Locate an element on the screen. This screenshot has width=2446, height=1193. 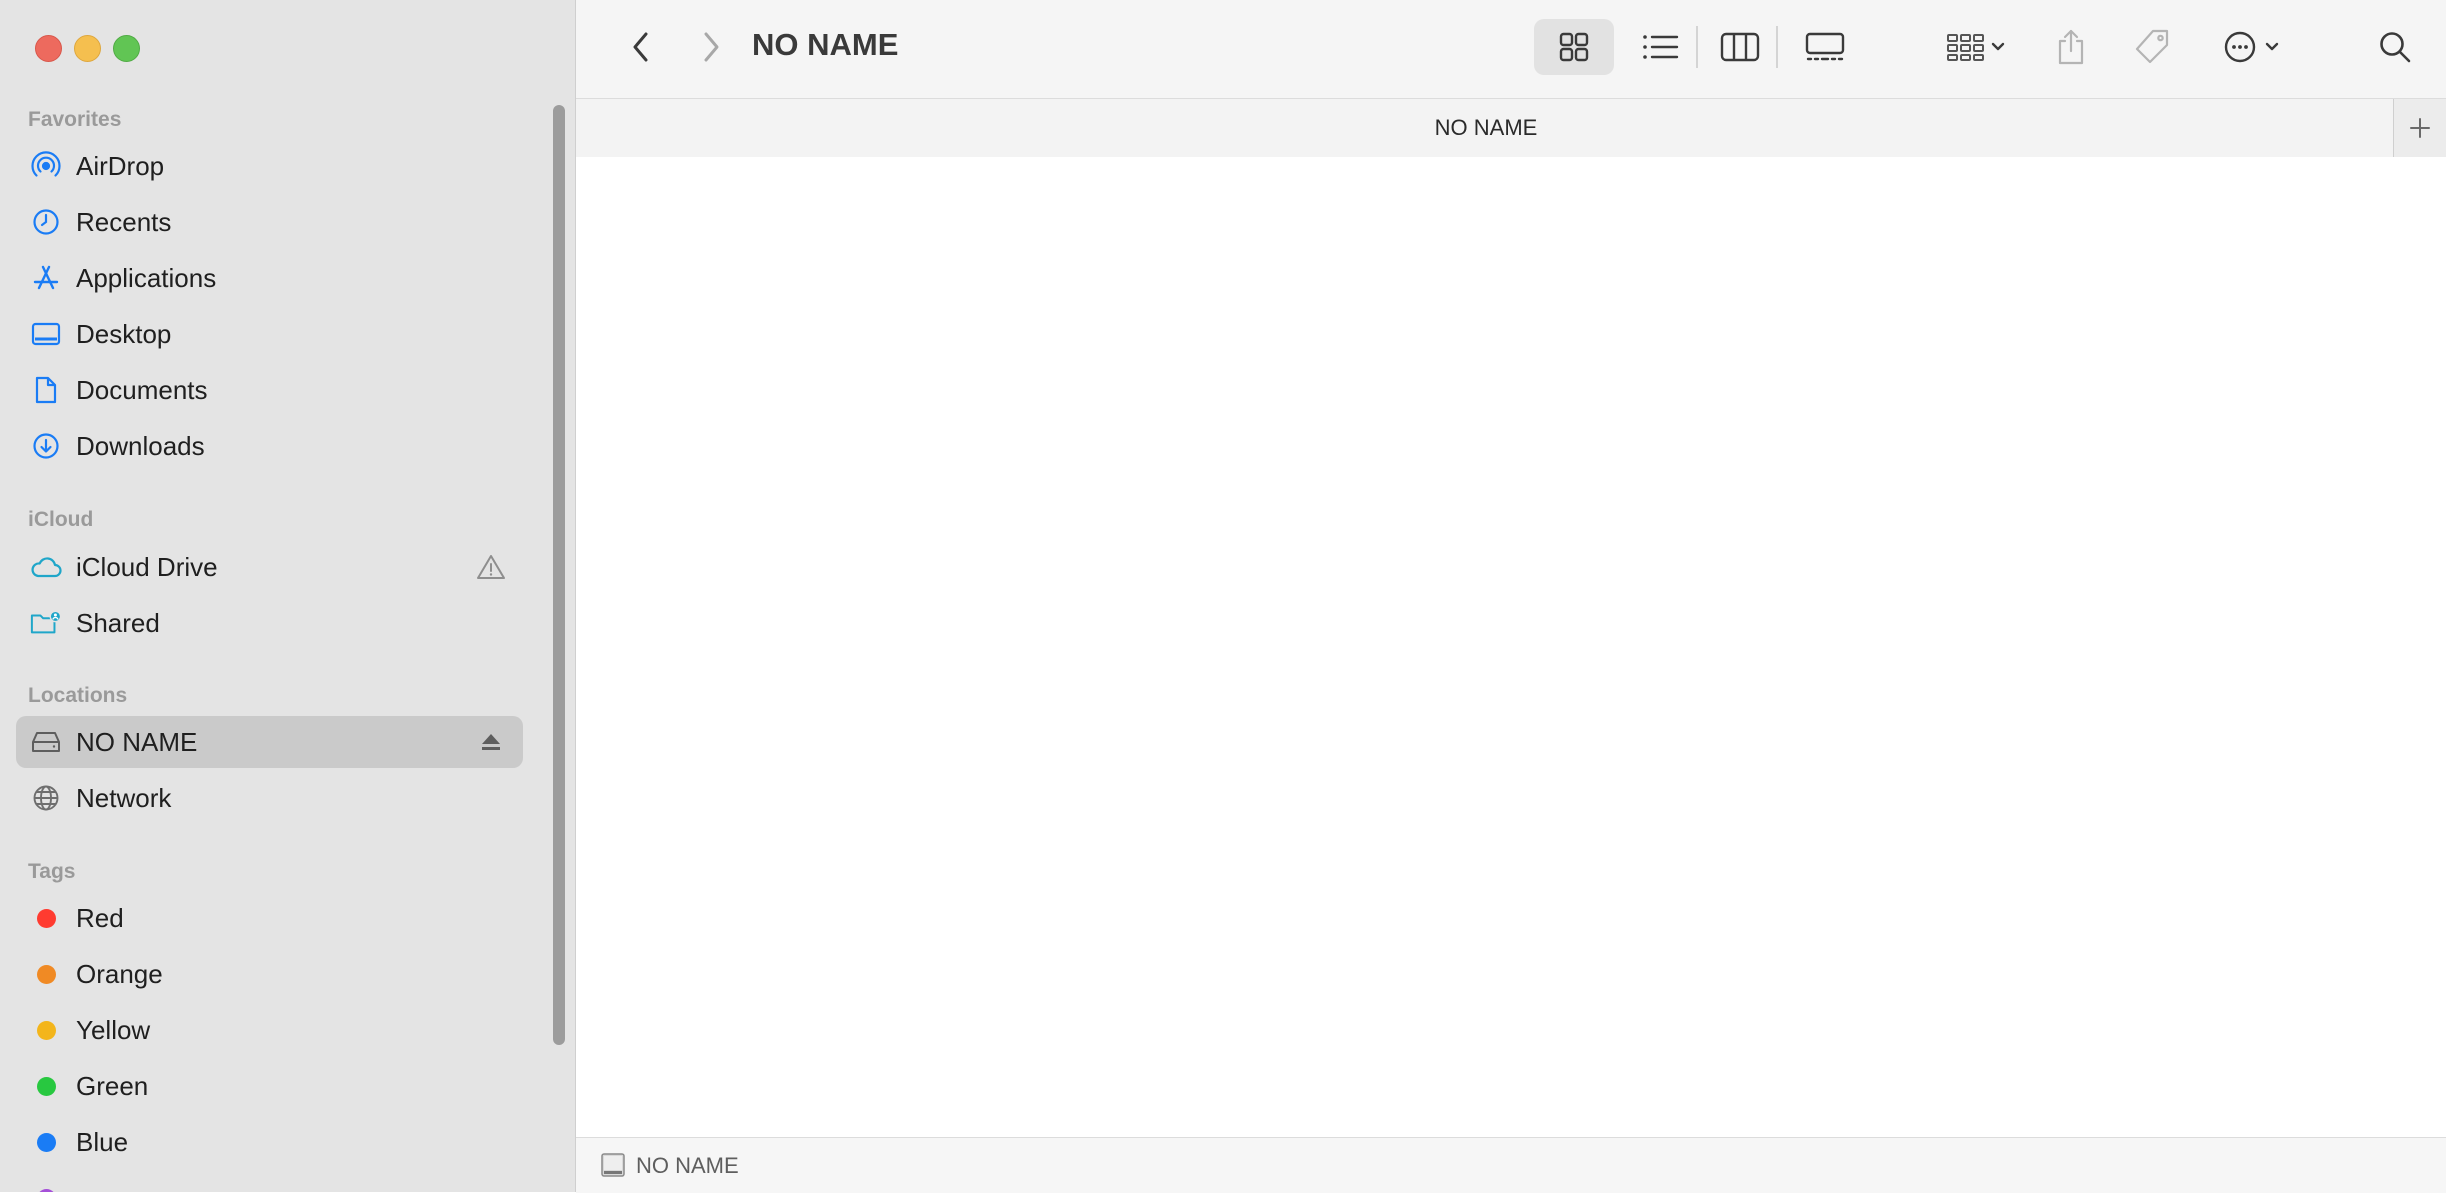
section-header-icloud: iCloud is located at coordinates (61, 519).